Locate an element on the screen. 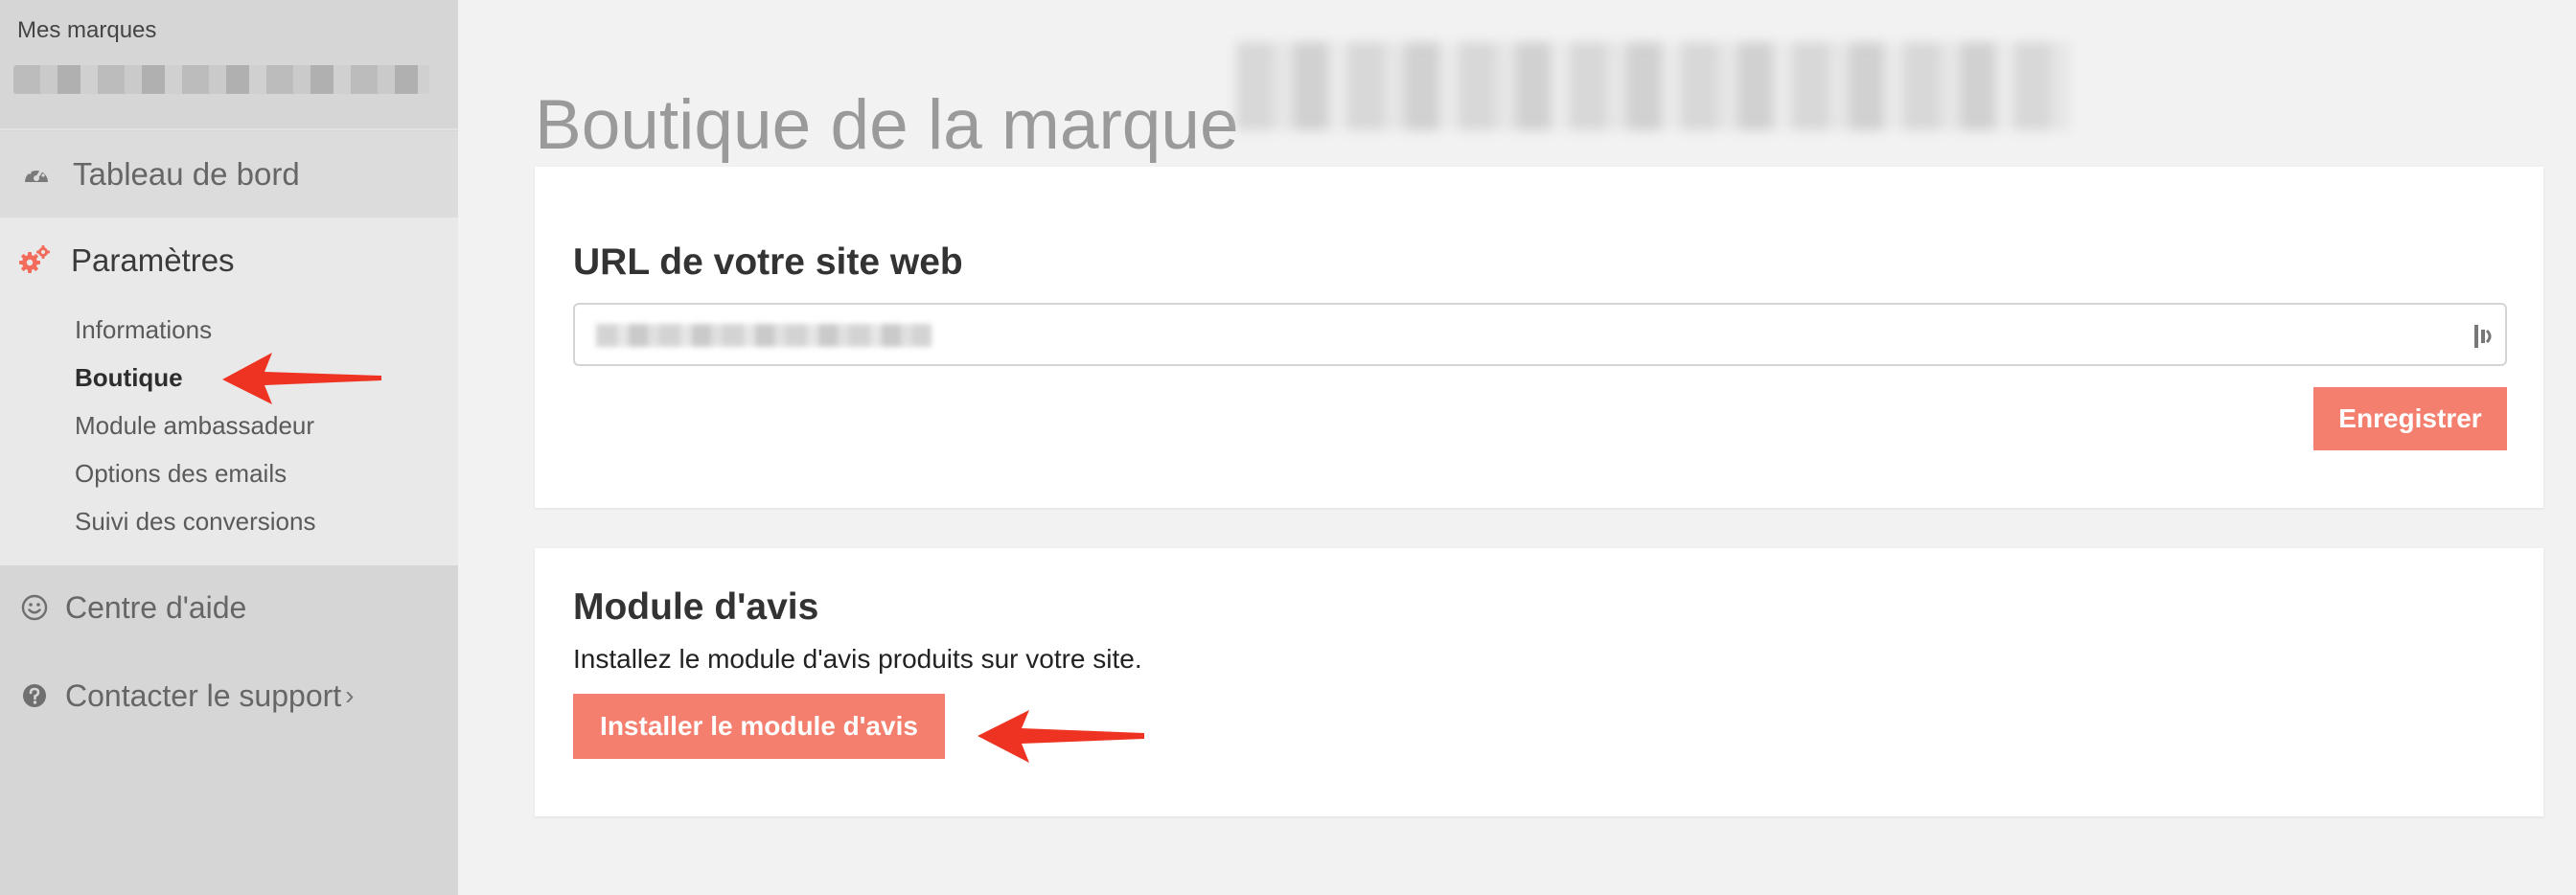 This screenshot has width=2576, height=895. install-reviews-module-button: Installer le module d'avis is located at coordinates (759, 726).